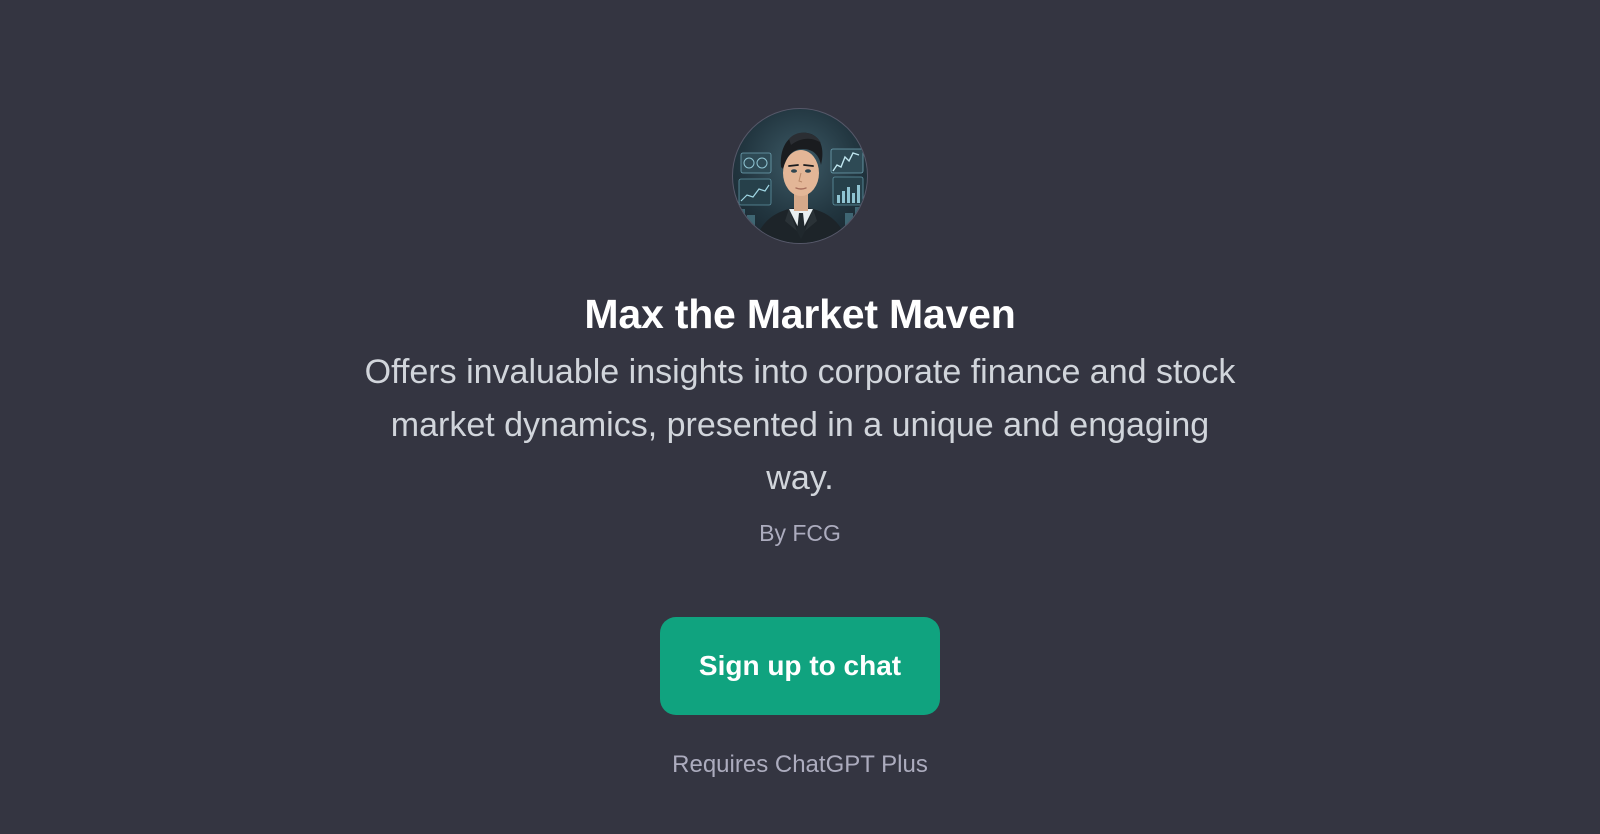 The height and width of the screenshot is (834, 1600). Describe the element at coordinates (800, 314) in the screenshot. I see `gpt-title: Max the Market Maven` at that location.